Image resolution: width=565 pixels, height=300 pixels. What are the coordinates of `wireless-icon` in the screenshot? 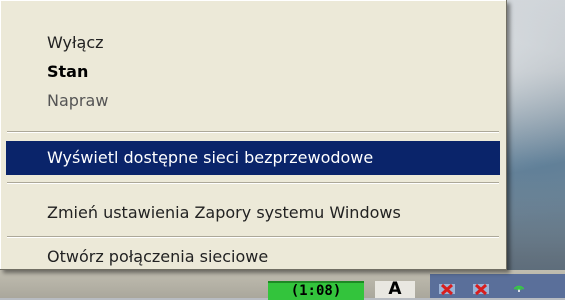 It's located at (519, 285).